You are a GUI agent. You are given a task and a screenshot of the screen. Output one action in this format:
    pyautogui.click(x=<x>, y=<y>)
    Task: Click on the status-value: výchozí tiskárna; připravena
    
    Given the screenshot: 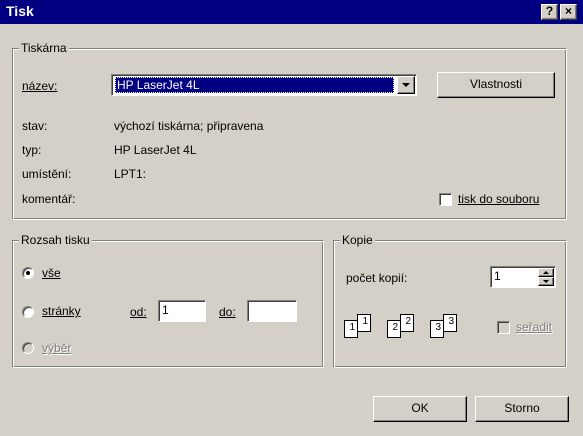 What is the action you would take?
    pyautogui.click(x=189, y=126)
    